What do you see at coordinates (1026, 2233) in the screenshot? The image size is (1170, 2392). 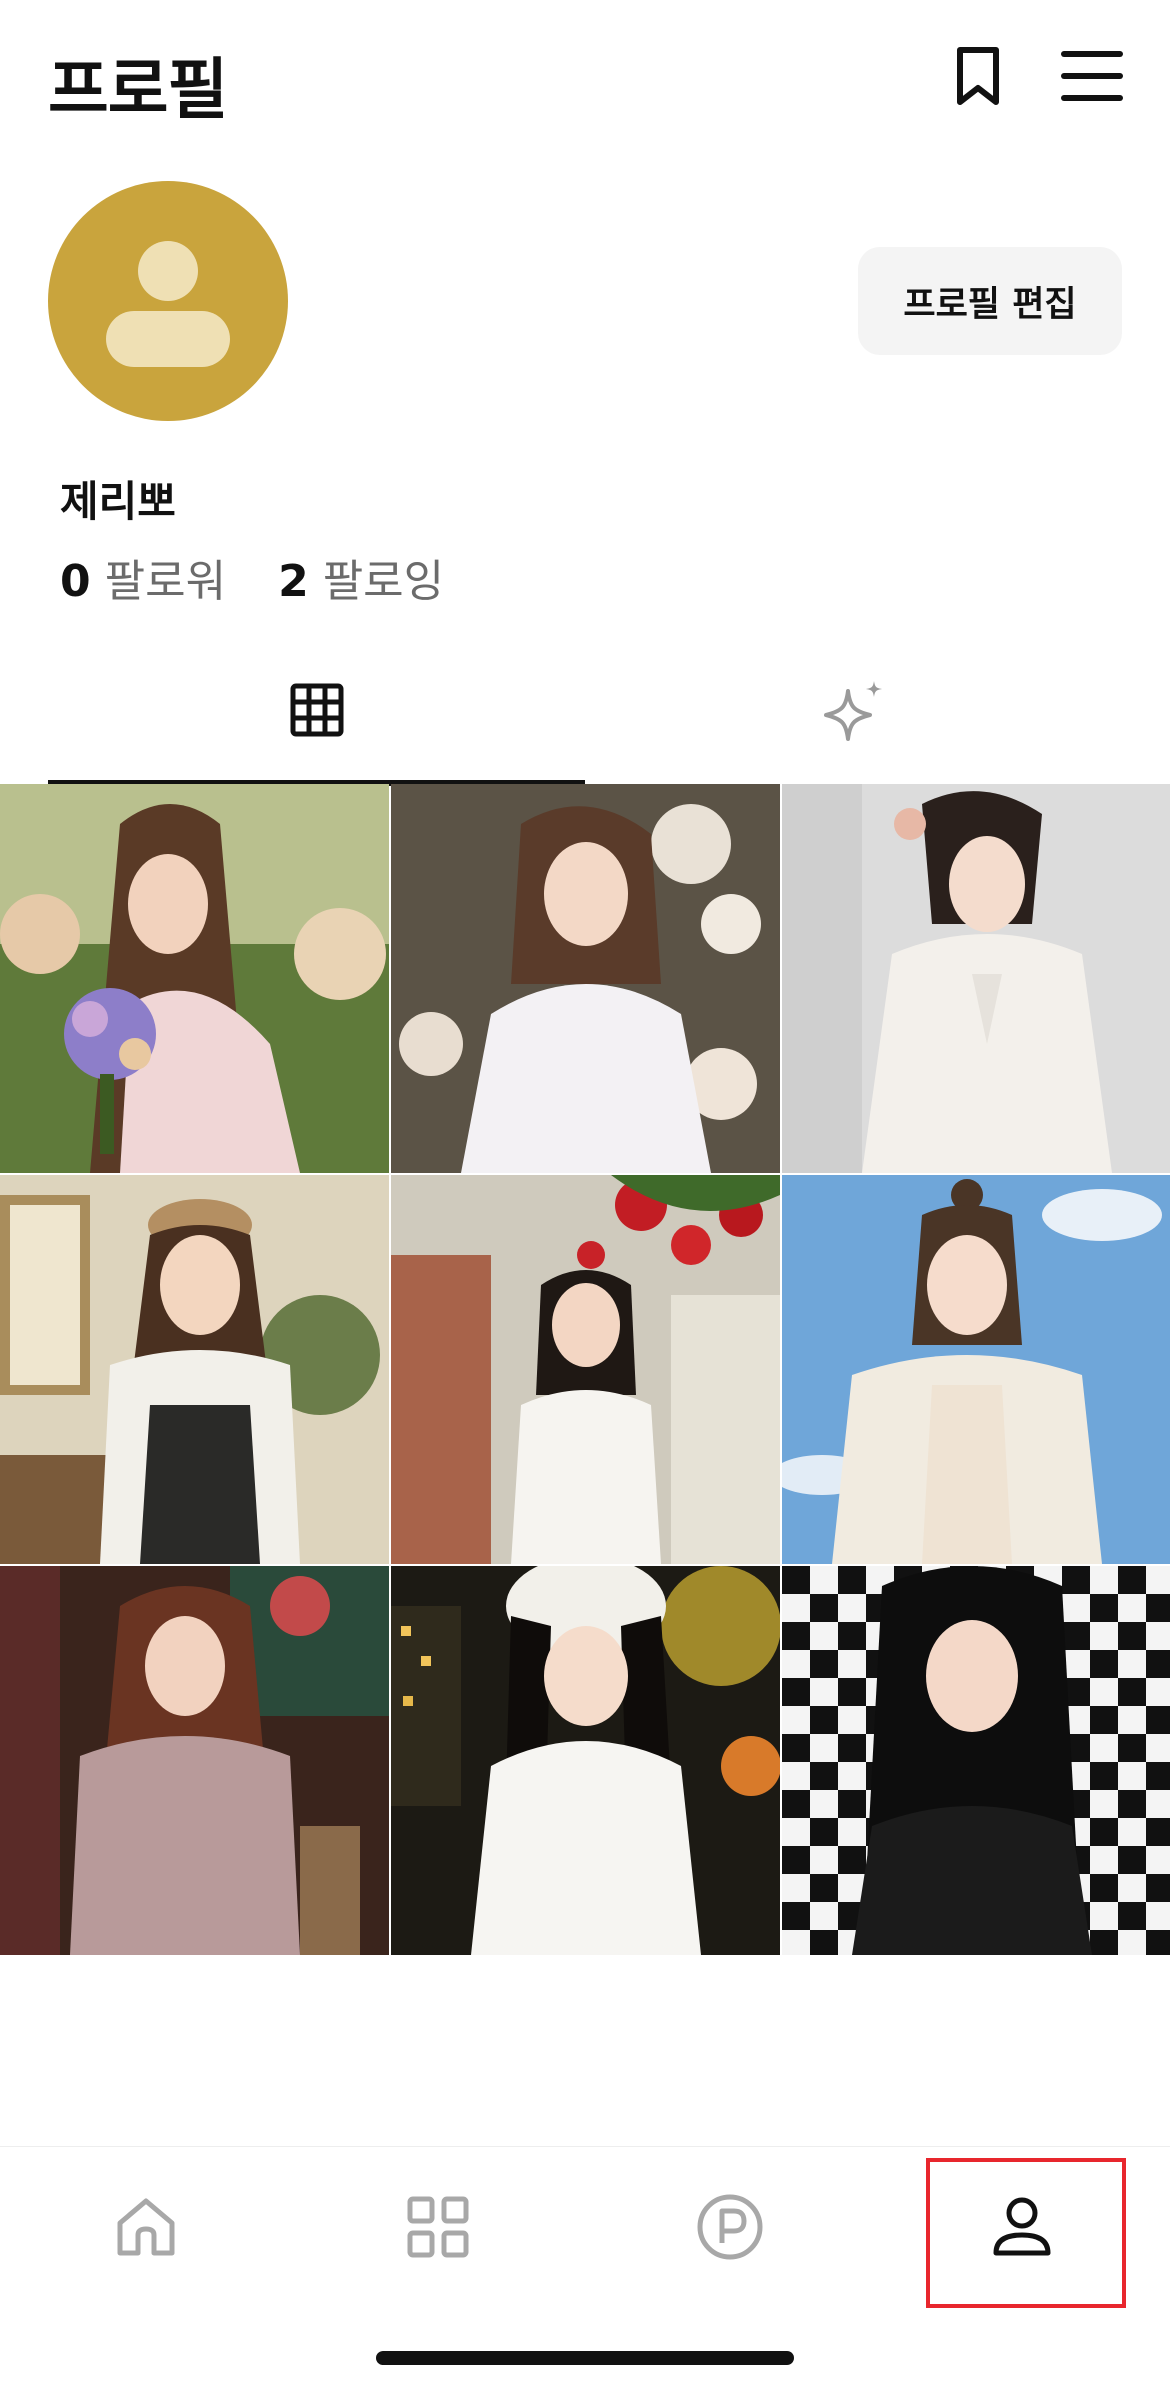 I see `highlight-box` at bounding box center [1026, 2233].